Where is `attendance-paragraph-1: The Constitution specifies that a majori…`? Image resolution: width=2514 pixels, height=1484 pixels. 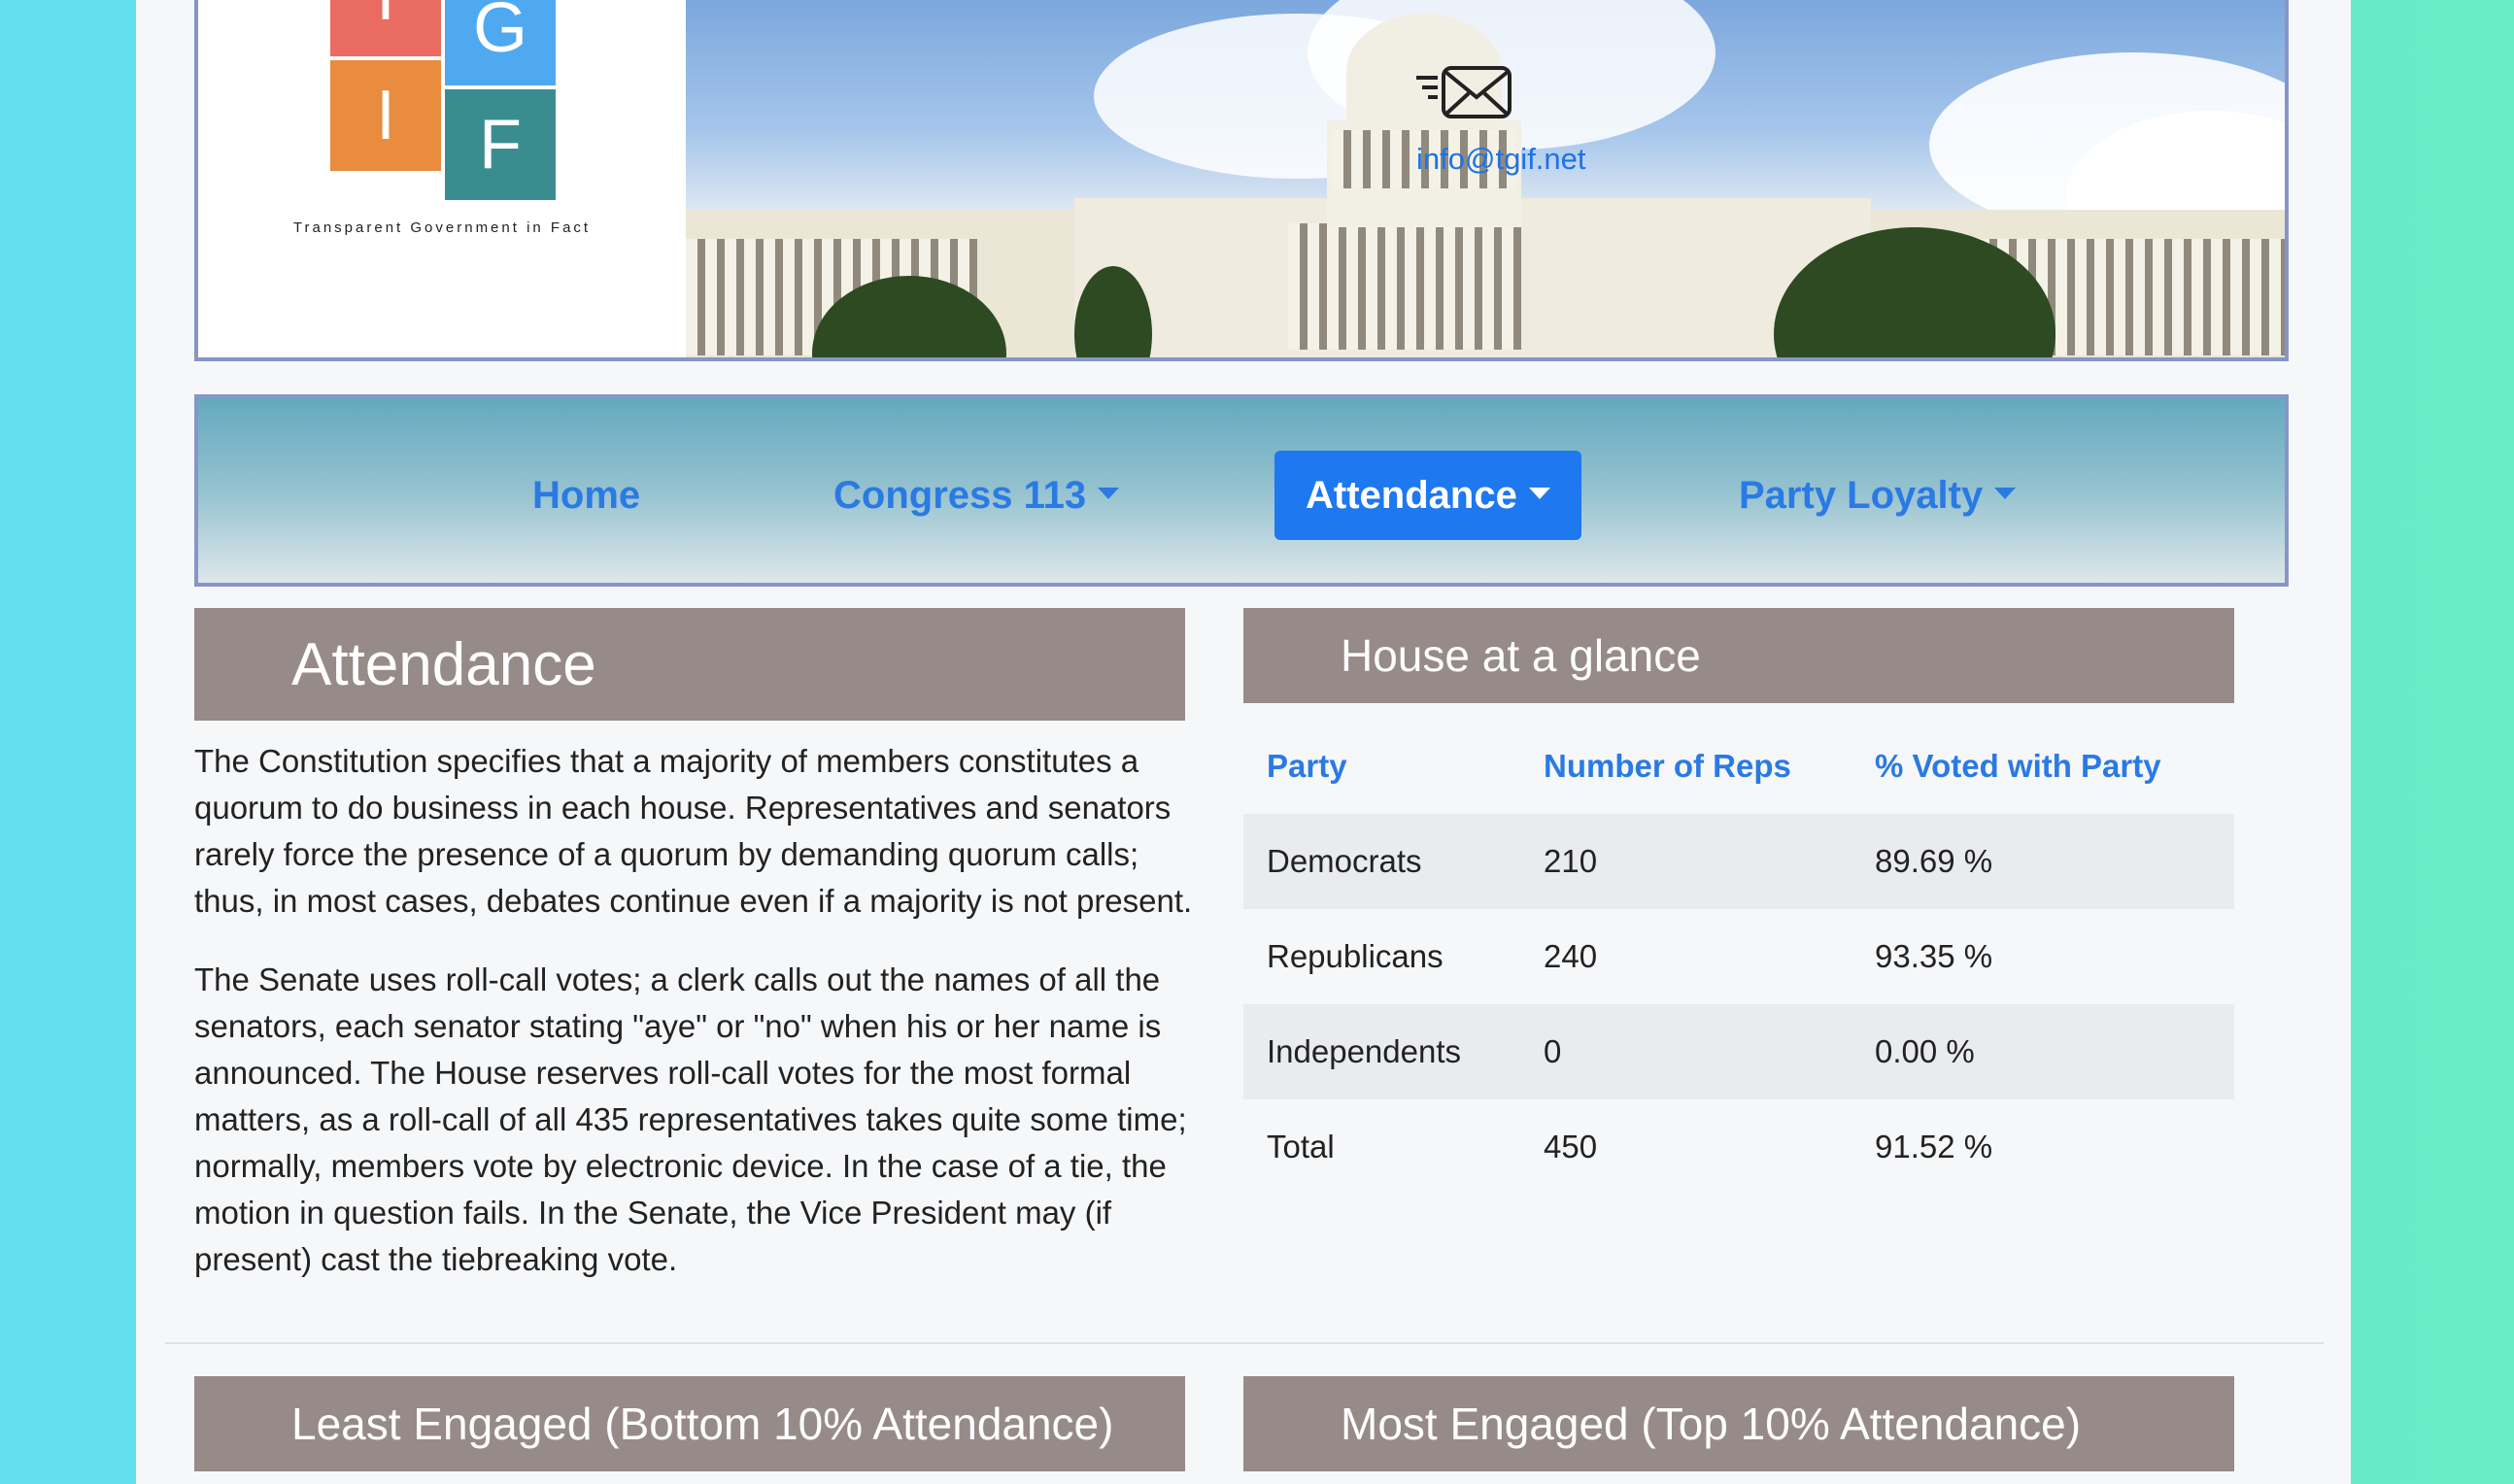
attendance-paragraph-1: The Constitution specifies that a majori… is located at coordinates (694, 831).